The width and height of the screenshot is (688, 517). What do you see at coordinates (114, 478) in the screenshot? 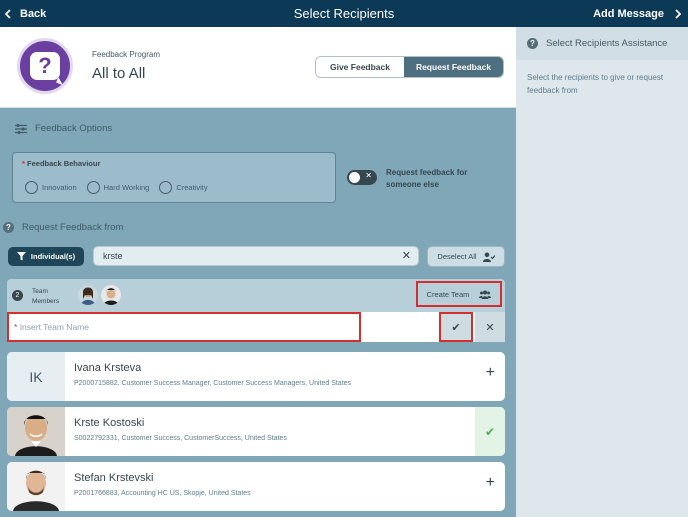
I see `person-name: Stefan Krstevski` at bounding box center [114, 478].